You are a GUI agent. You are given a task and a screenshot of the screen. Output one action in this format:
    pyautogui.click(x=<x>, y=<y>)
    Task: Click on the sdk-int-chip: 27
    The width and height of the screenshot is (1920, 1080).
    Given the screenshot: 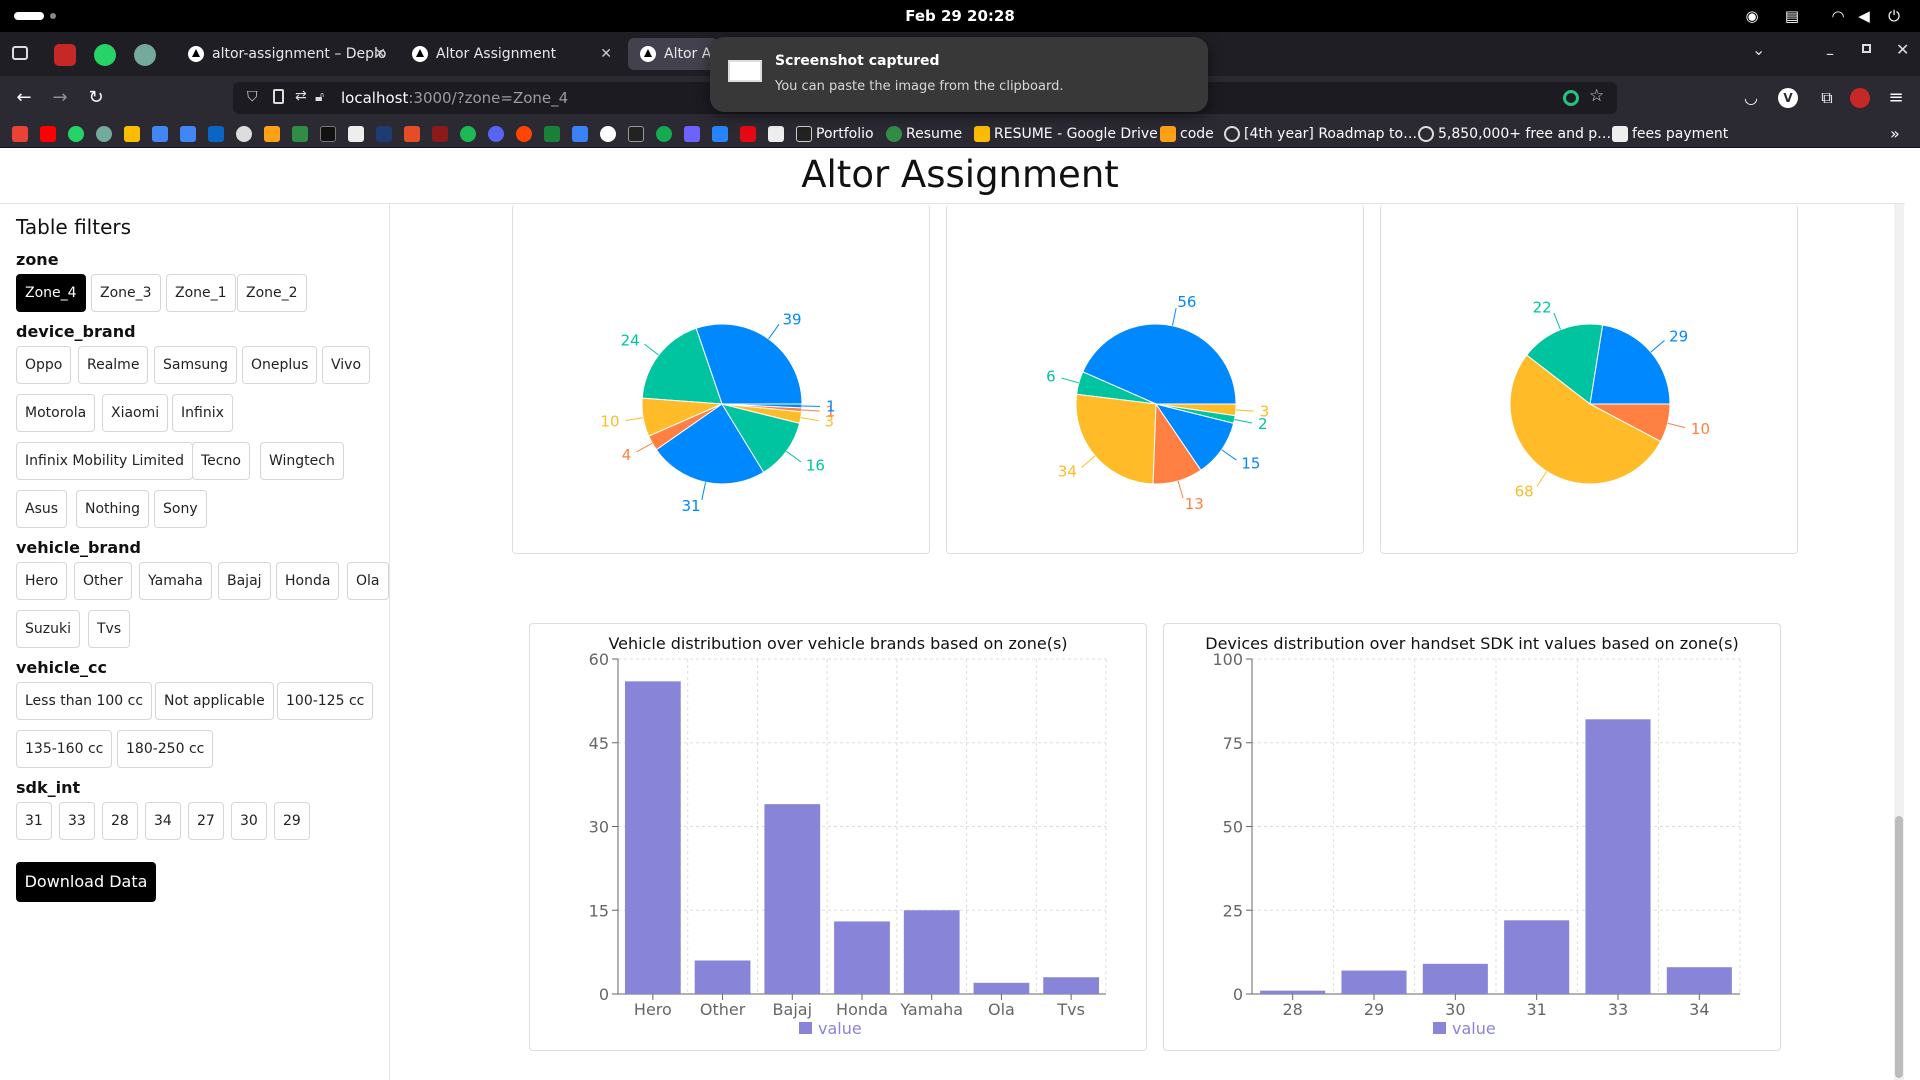 What is the action you would take?
    pyautogui.click(x=206, y=821)
    